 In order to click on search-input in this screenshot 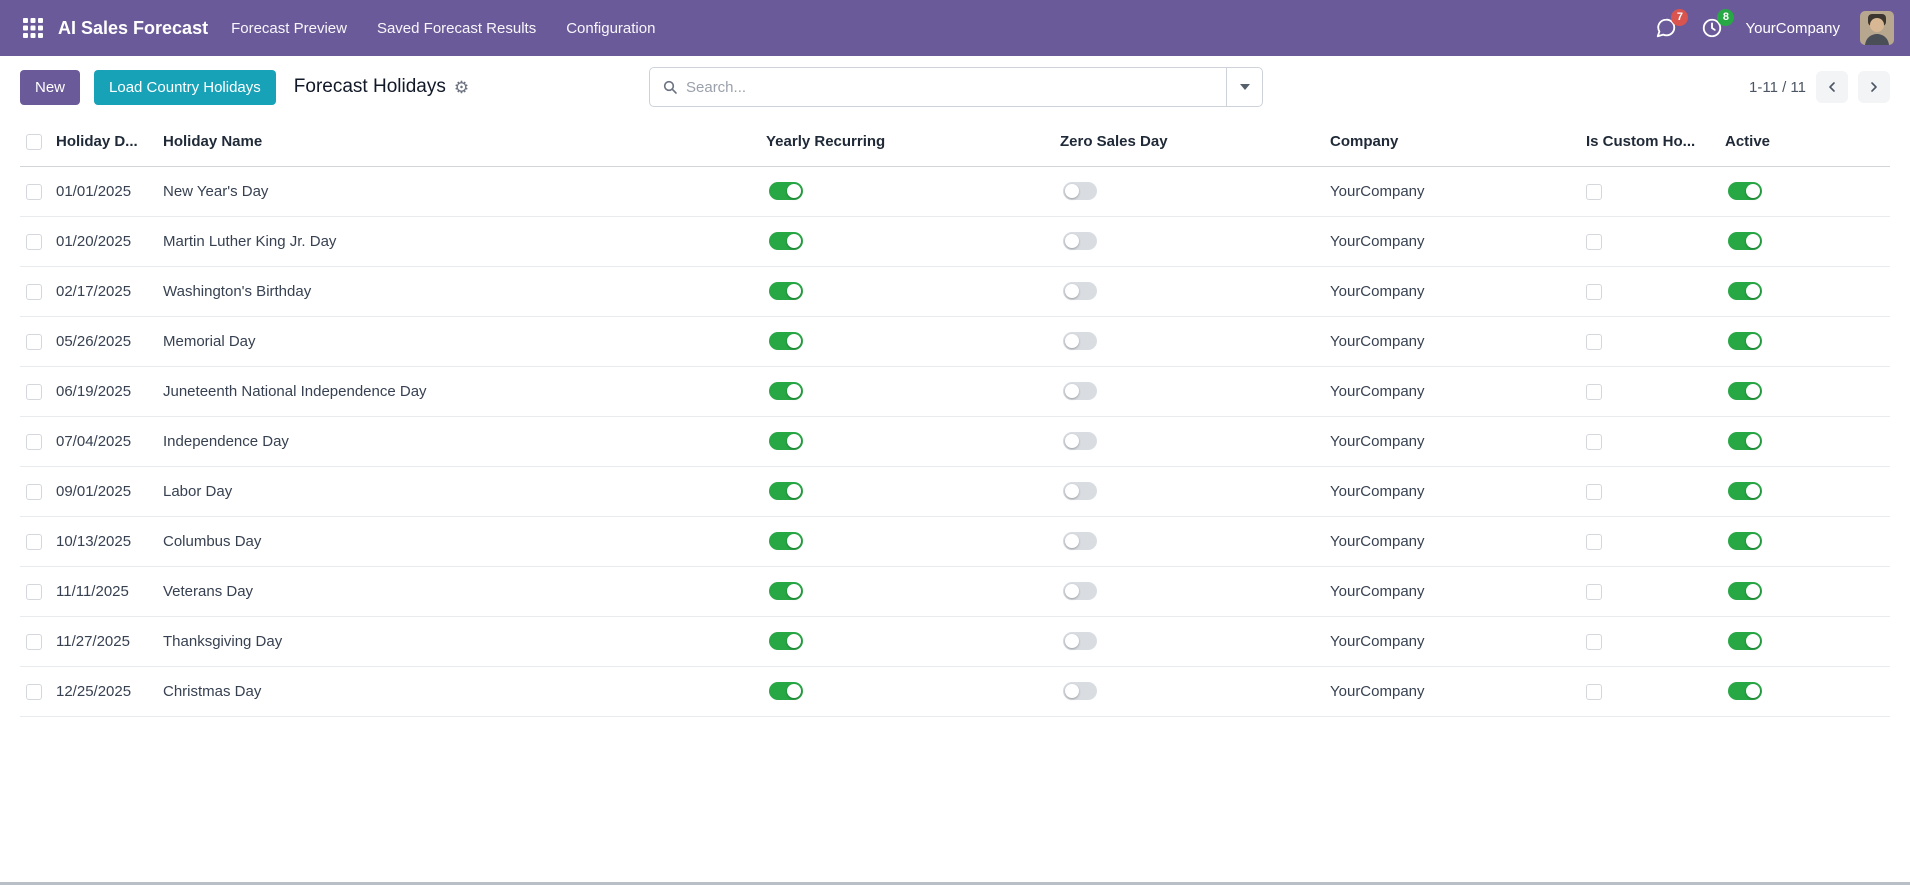, I will do `click(956, 87)`.